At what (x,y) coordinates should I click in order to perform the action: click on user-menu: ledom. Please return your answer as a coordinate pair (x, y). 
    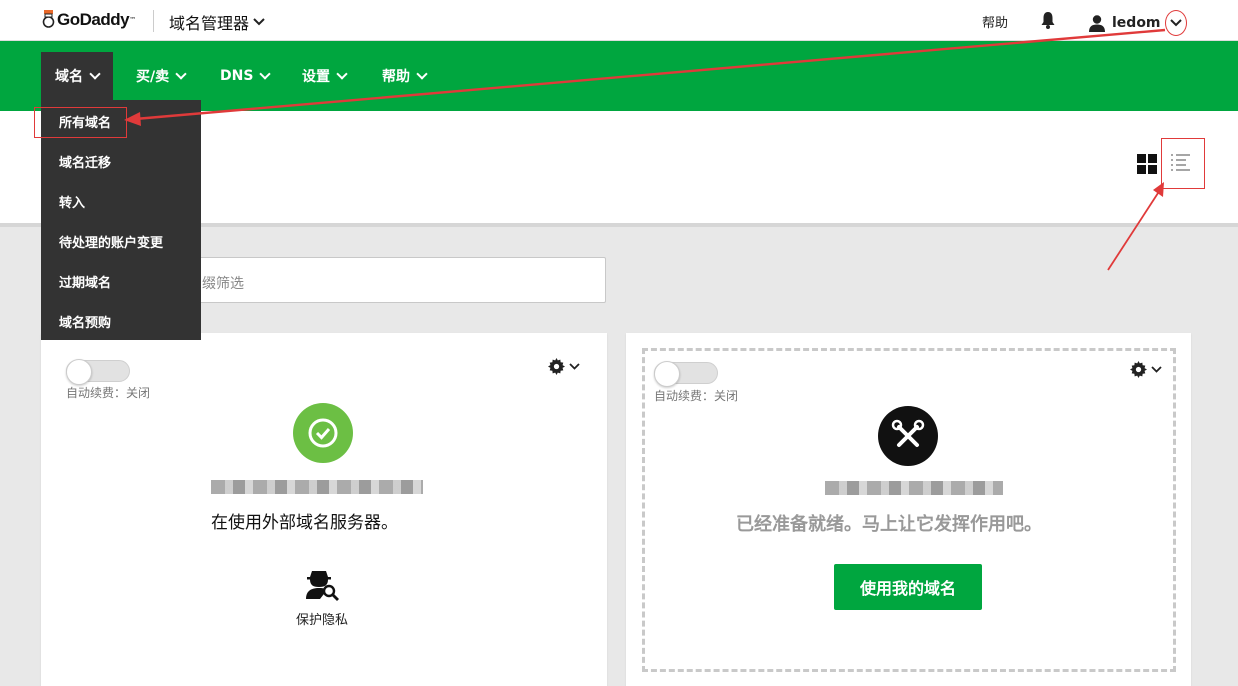
    Looking at the image, I should click on (1137, 23).